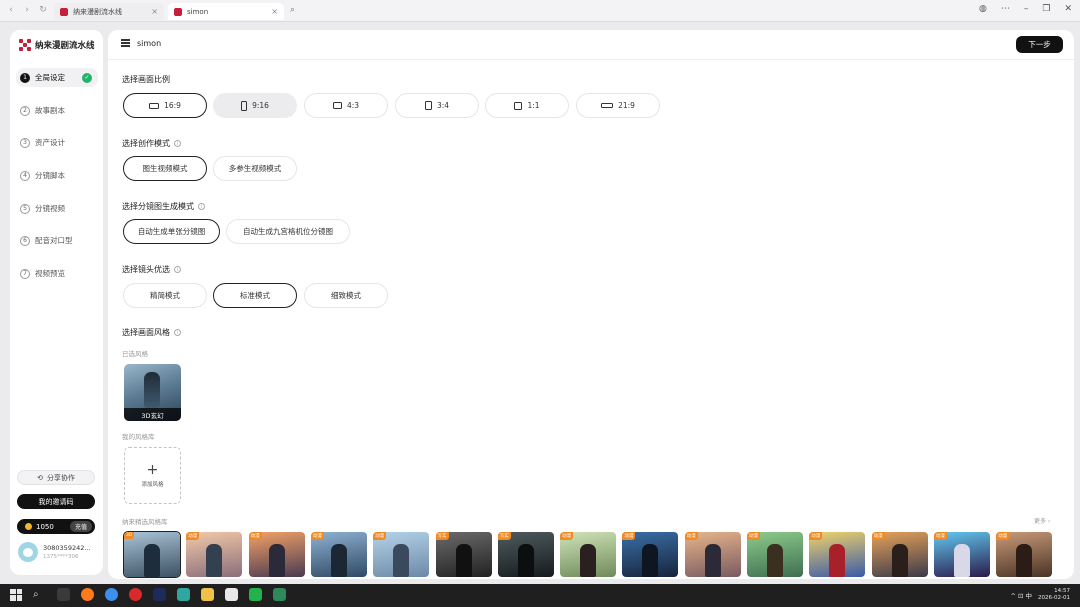  Describe the element at coordinates (753, 536) in the screenshot. I see `style-badge: 动漫` at that location.